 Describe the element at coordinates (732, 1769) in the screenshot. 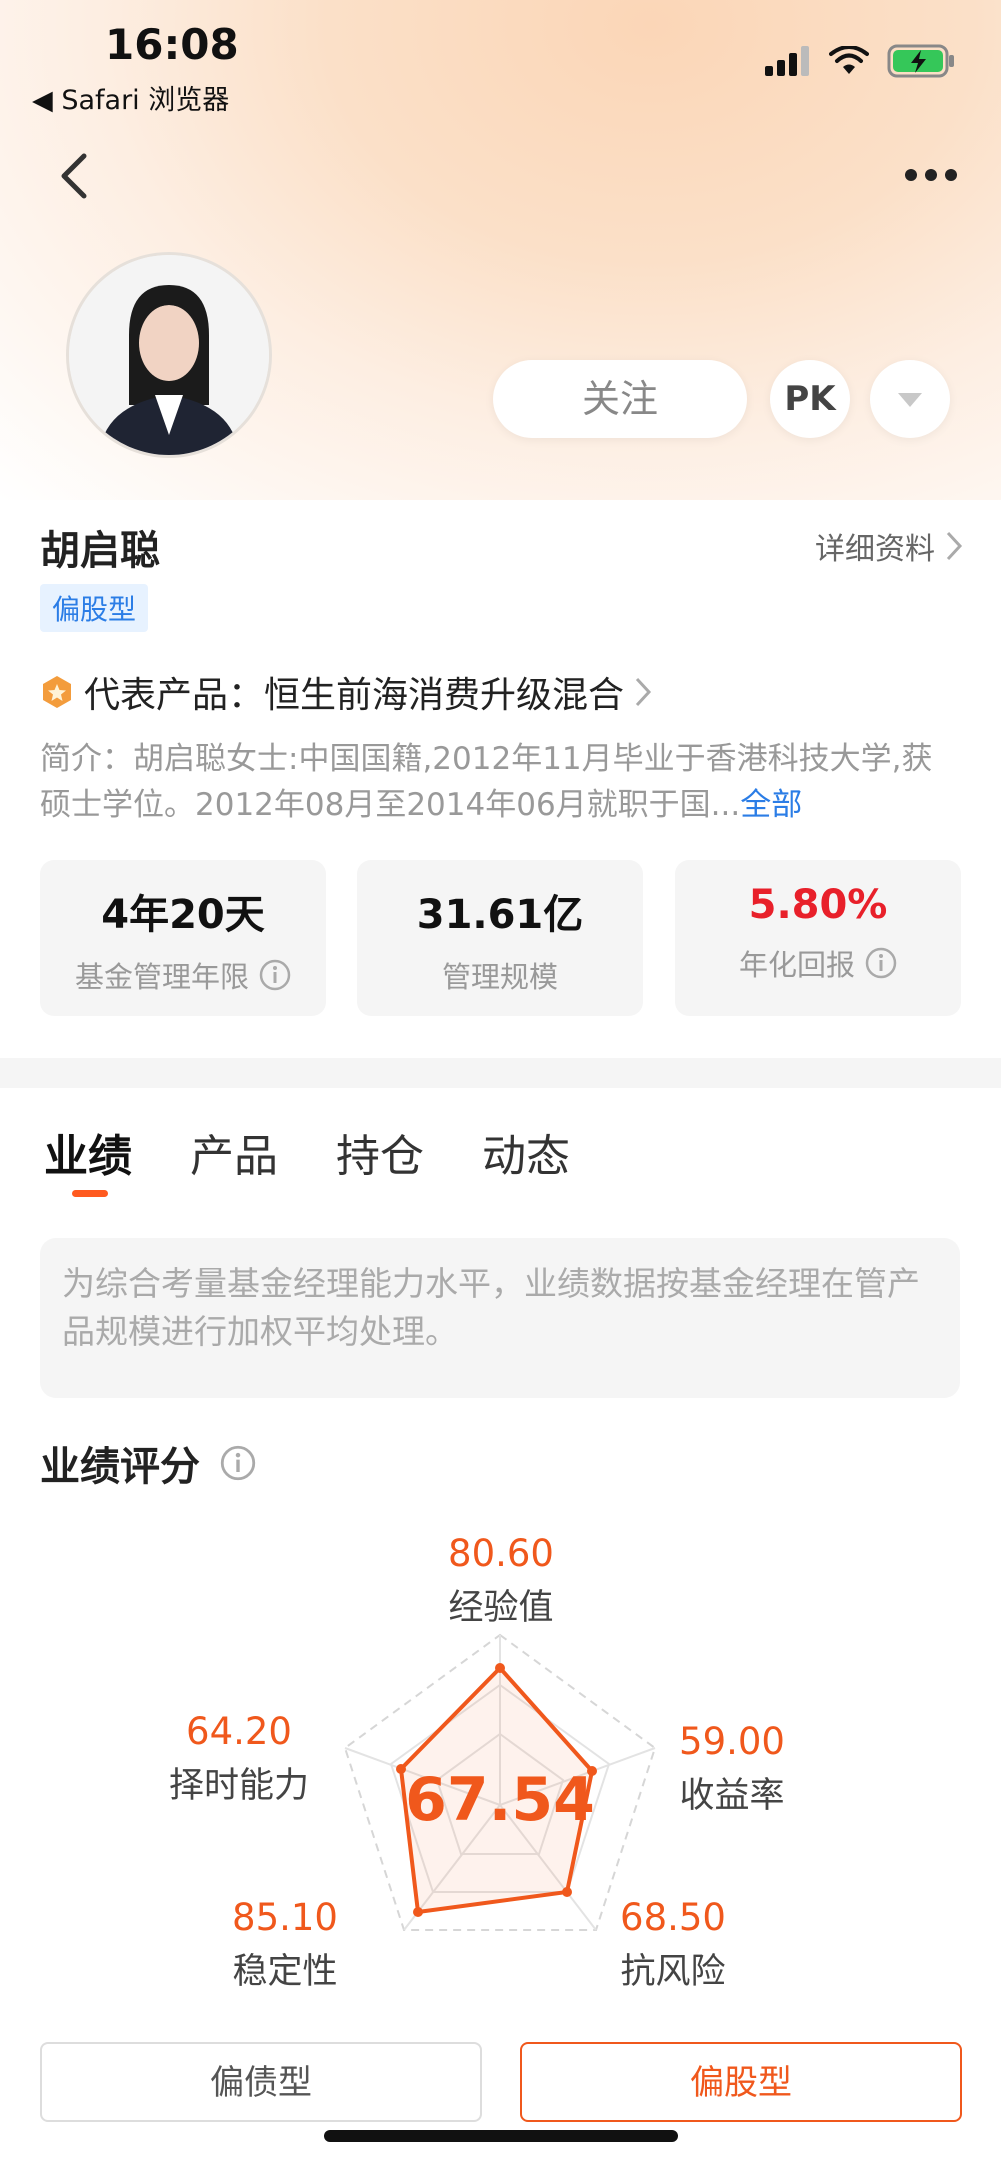

I see `radar-label-return: 59.00 收益率` at that location.